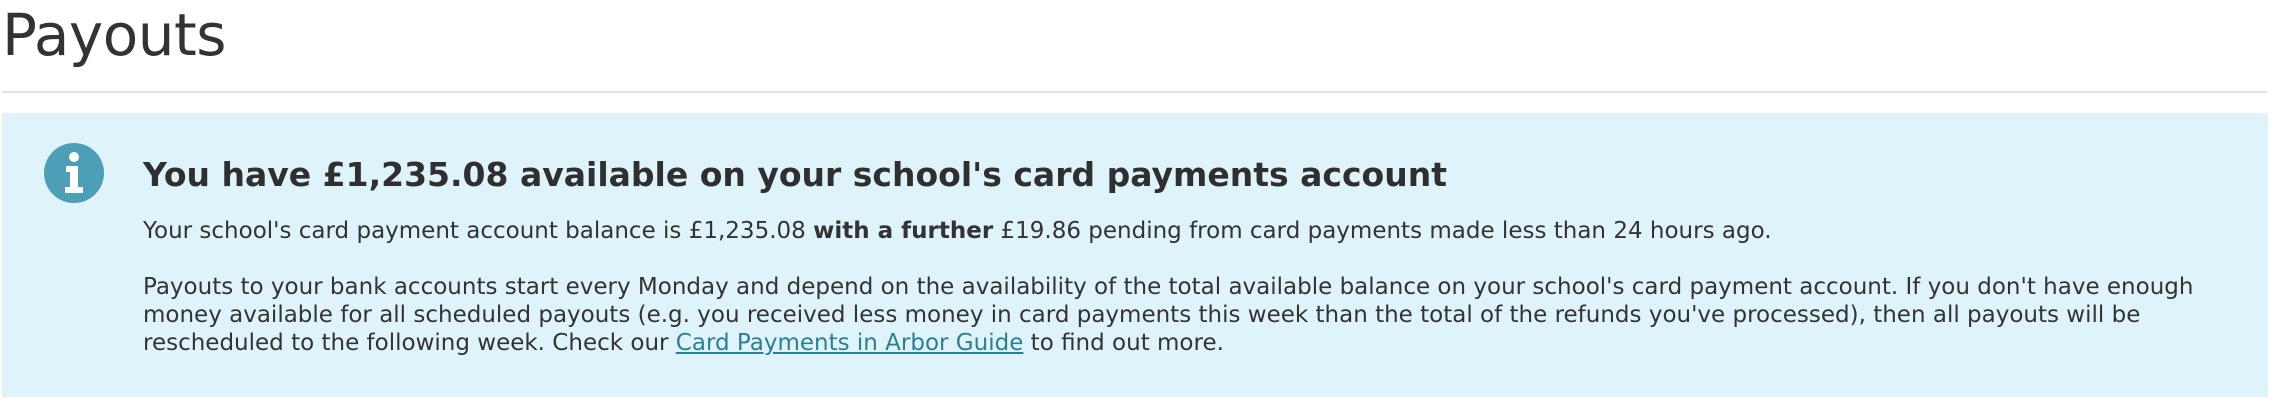  Describe the element at coordinates (850, 343) in the screenshot. I see `card-payments-guide-link: Card Payments in Arbor Guide` at that location.